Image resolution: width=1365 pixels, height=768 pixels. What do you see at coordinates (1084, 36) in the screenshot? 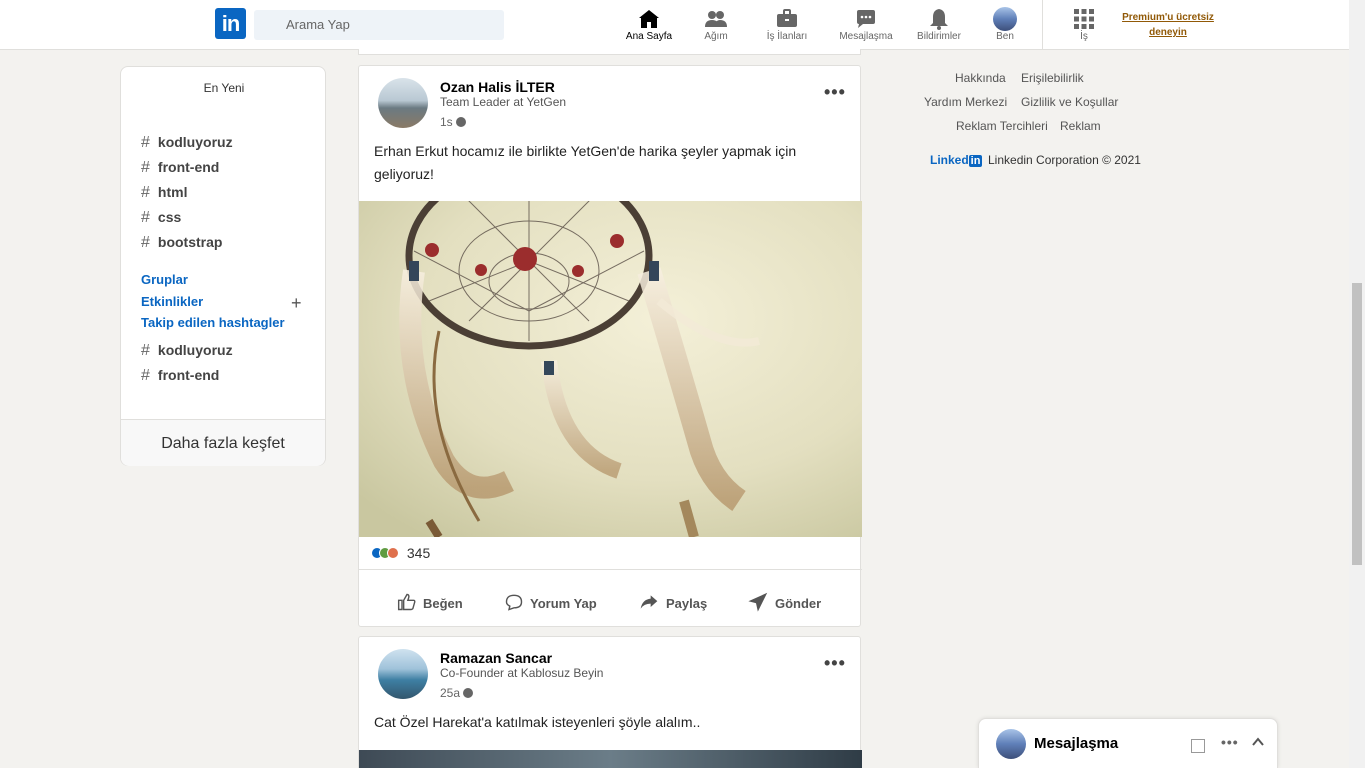
I see `nav-work-label: İş` at bounding box center [1084, 36].